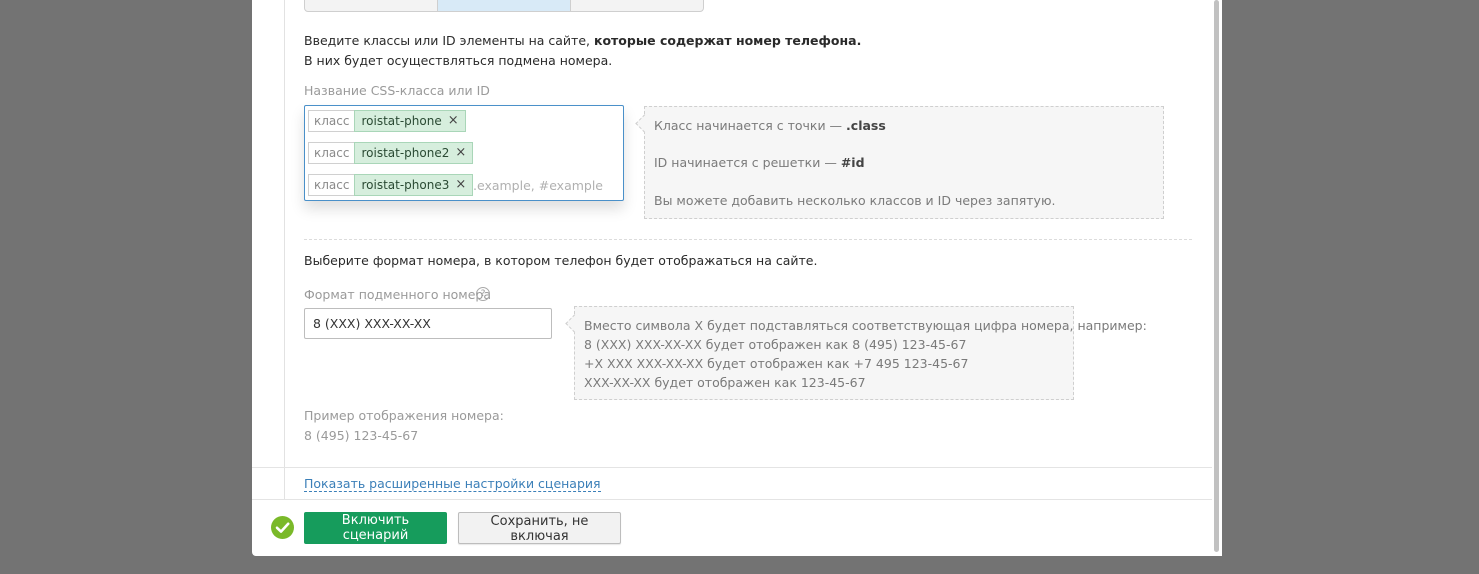  What do you see at coordinates (1216, 276) in the screenshot?
I see `scrollbar-thumb` at bounding box center [1216, 276].